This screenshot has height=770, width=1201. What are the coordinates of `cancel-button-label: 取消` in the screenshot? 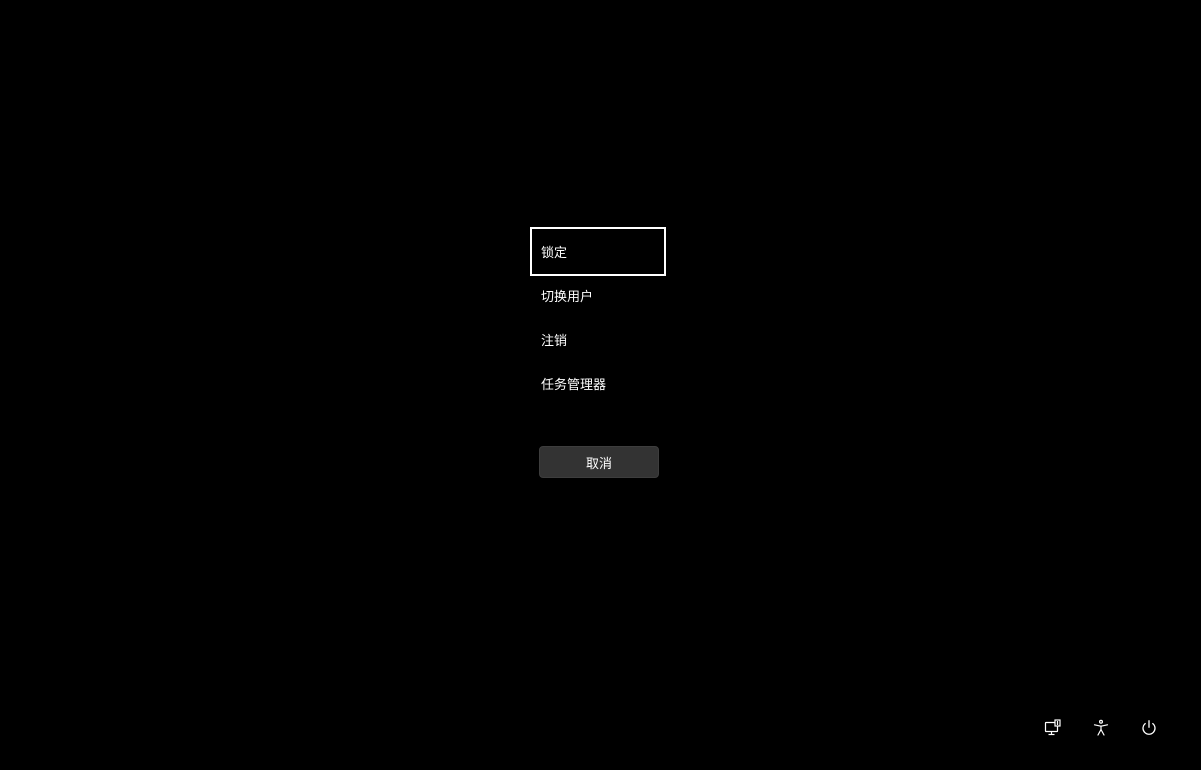 It's located at (598, 464).